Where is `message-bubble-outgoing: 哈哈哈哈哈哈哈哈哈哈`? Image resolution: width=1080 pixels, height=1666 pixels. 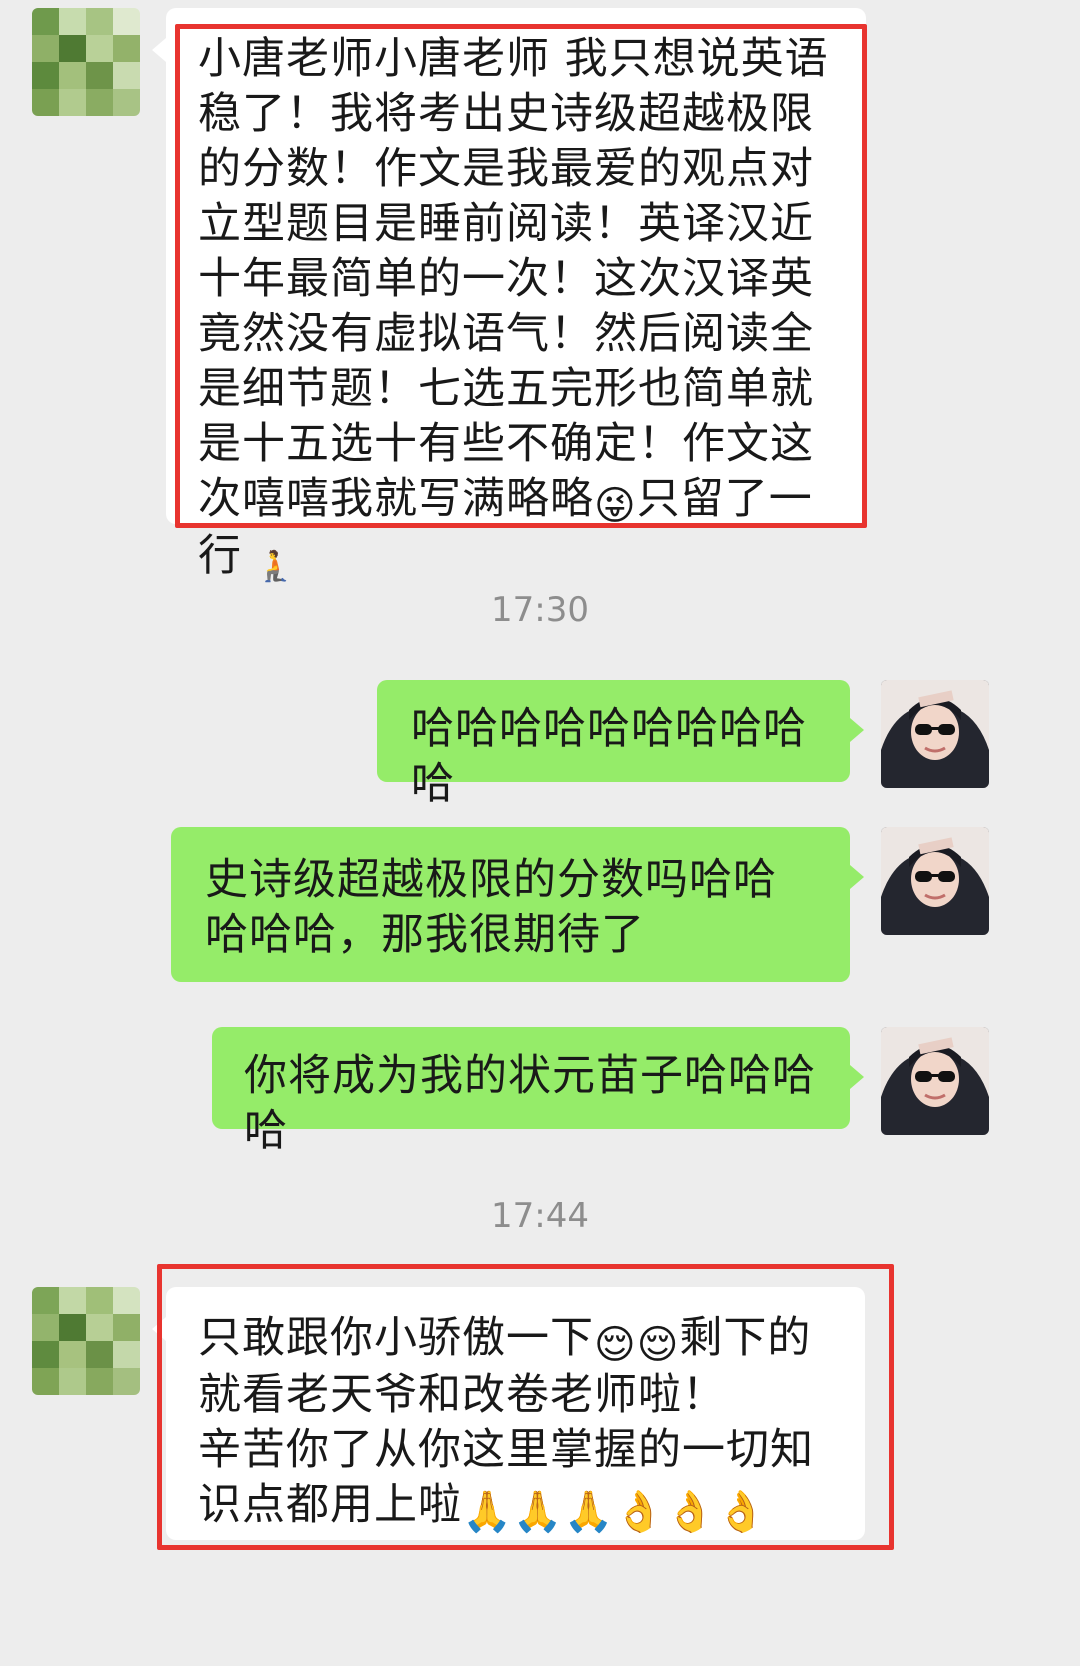
message-bubble-outgoing: 哈哈哈哈哈哈哈哈哈哈 is located at coordinates (620, 744).